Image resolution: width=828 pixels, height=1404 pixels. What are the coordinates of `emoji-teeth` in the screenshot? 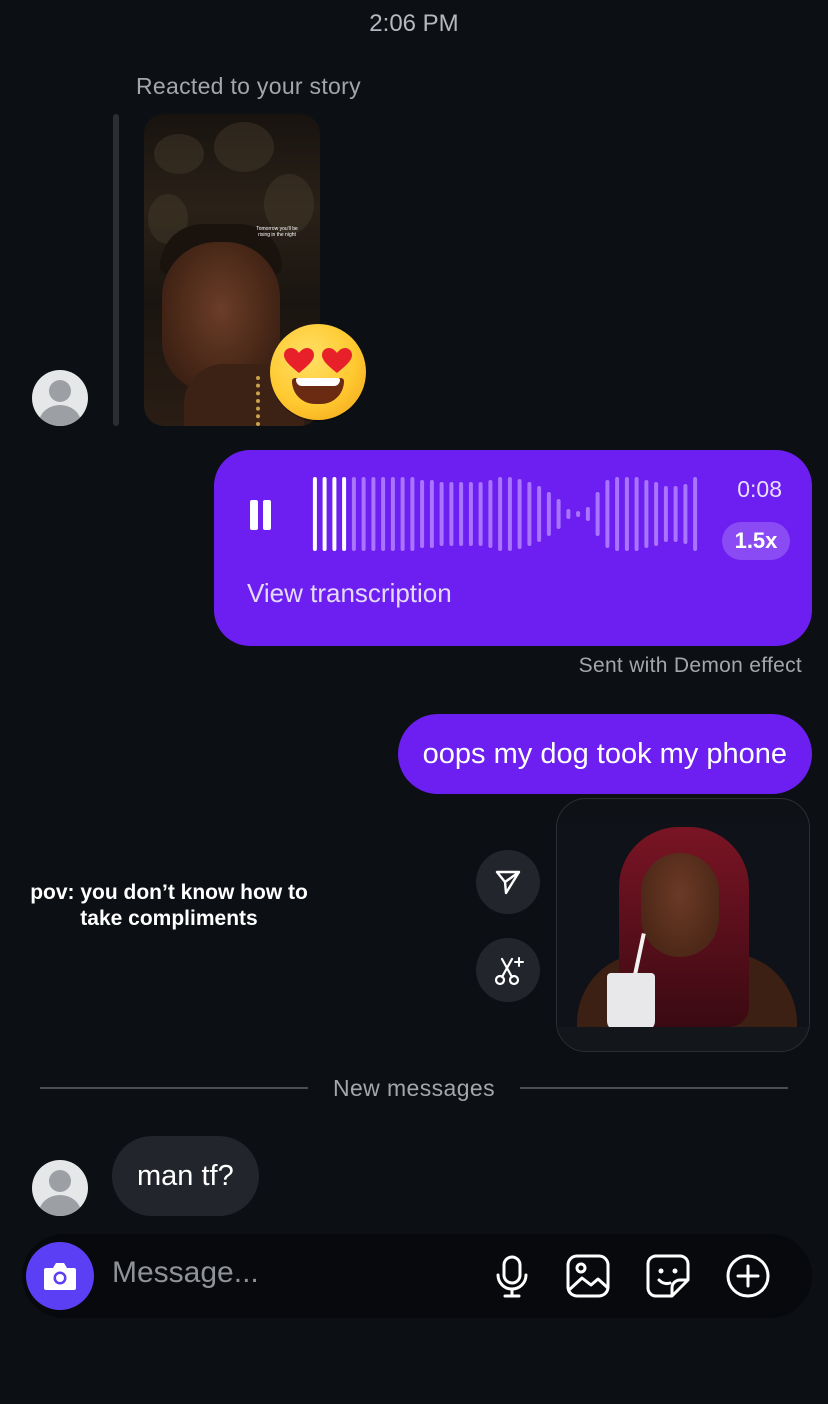 It's located at (318, 382).